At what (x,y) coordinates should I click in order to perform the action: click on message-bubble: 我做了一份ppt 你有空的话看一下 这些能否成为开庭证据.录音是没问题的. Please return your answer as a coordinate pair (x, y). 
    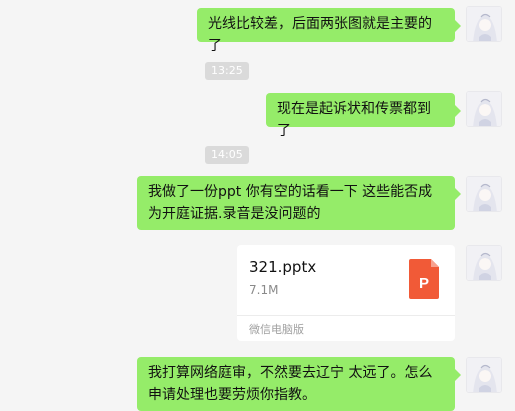
    Looking at the image, I should click on (299, 203).